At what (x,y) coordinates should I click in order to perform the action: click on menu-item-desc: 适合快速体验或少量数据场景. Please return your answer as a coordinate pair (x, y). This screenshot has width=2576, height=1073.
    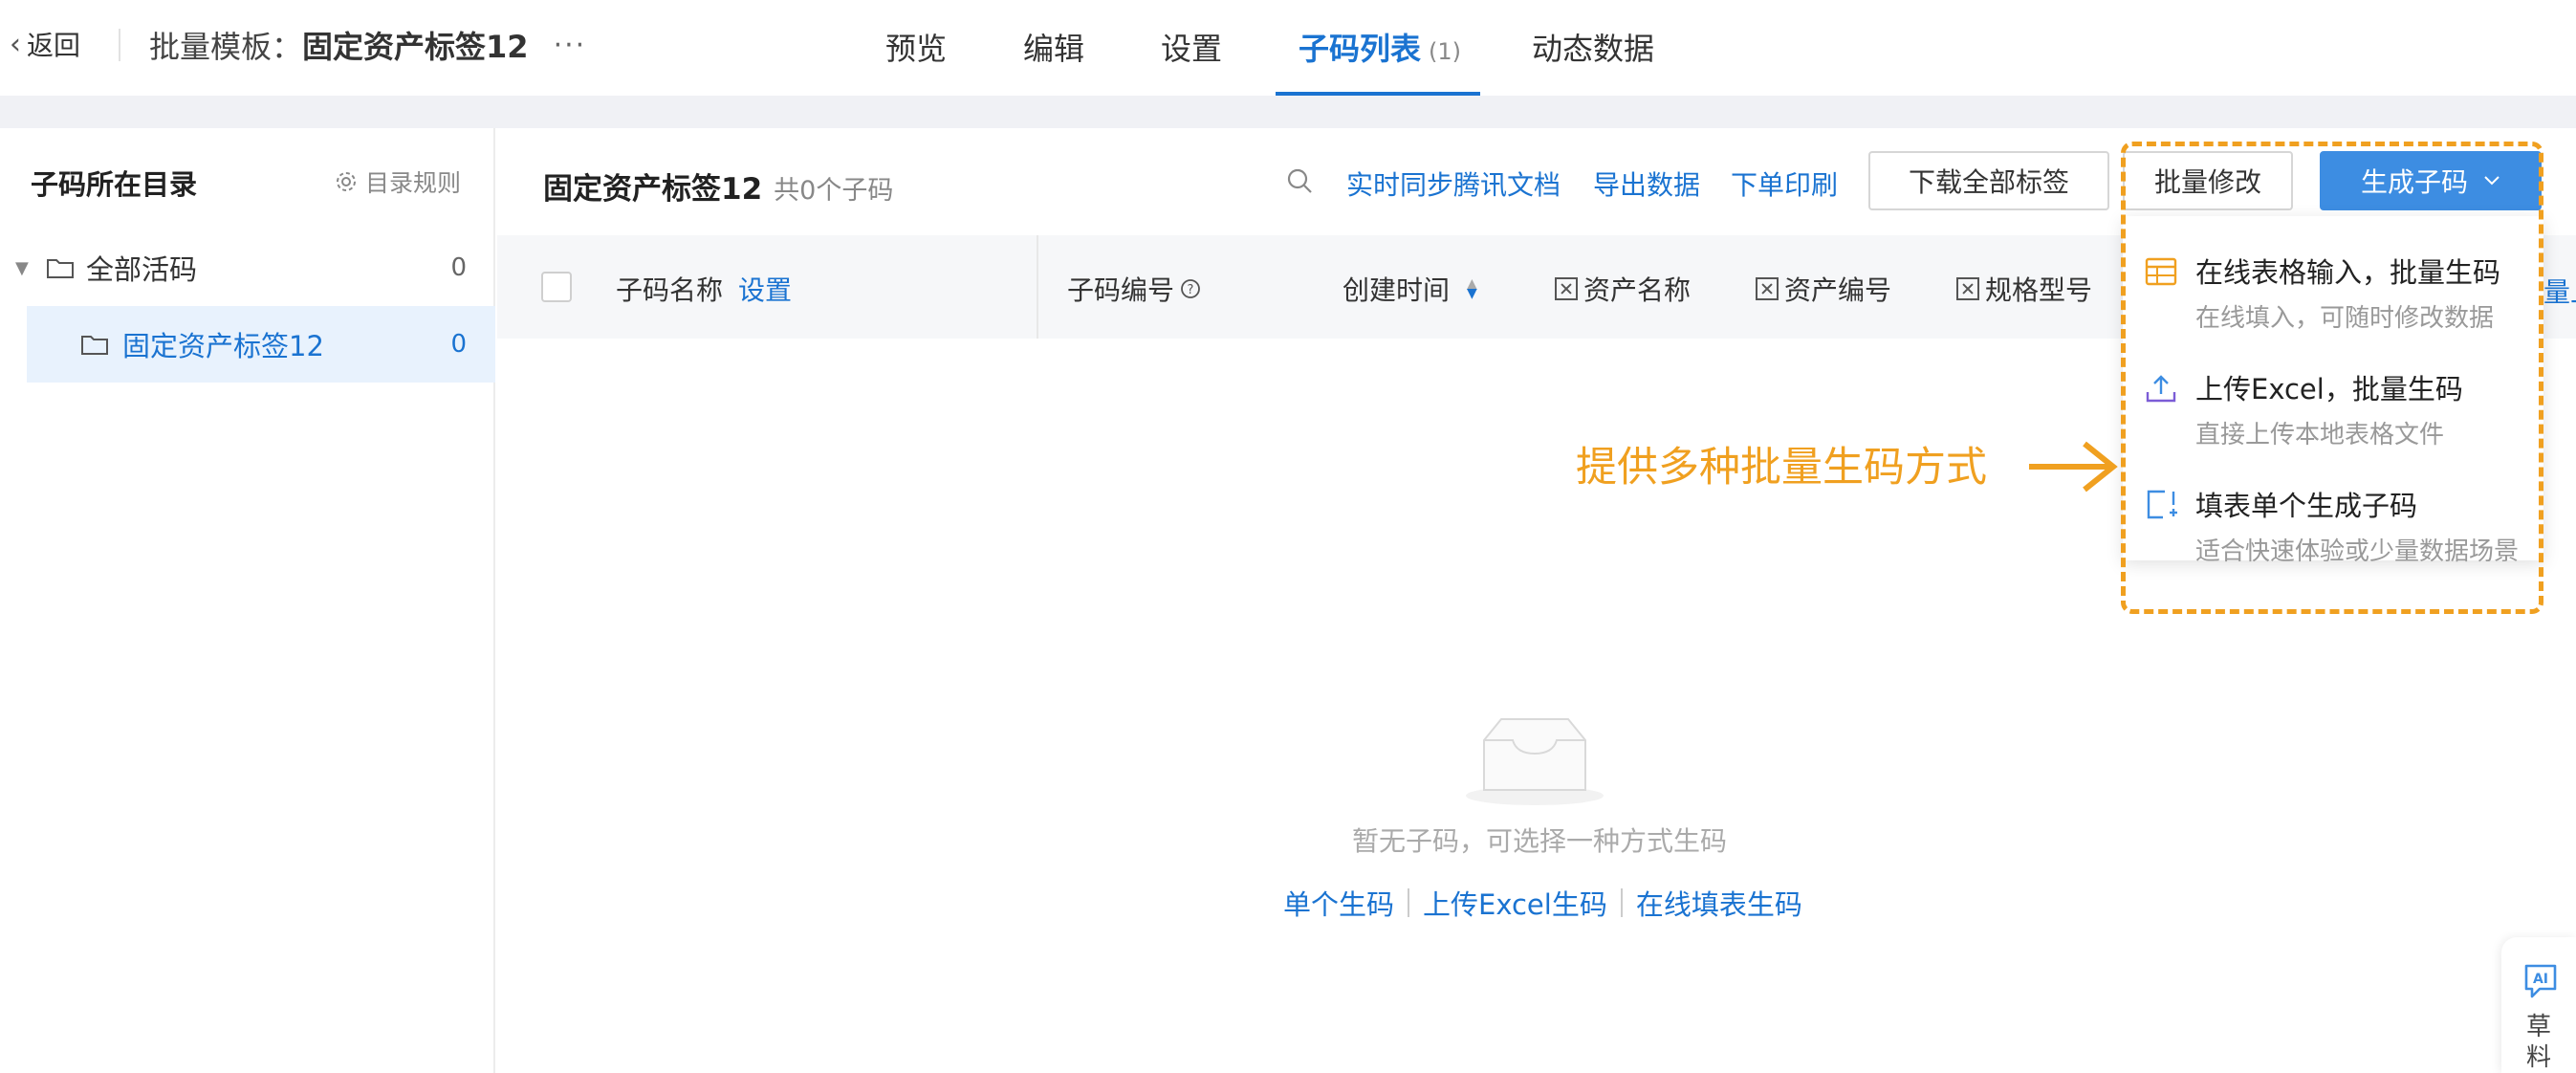
    Looking at the image, I should click on (2357, 551).